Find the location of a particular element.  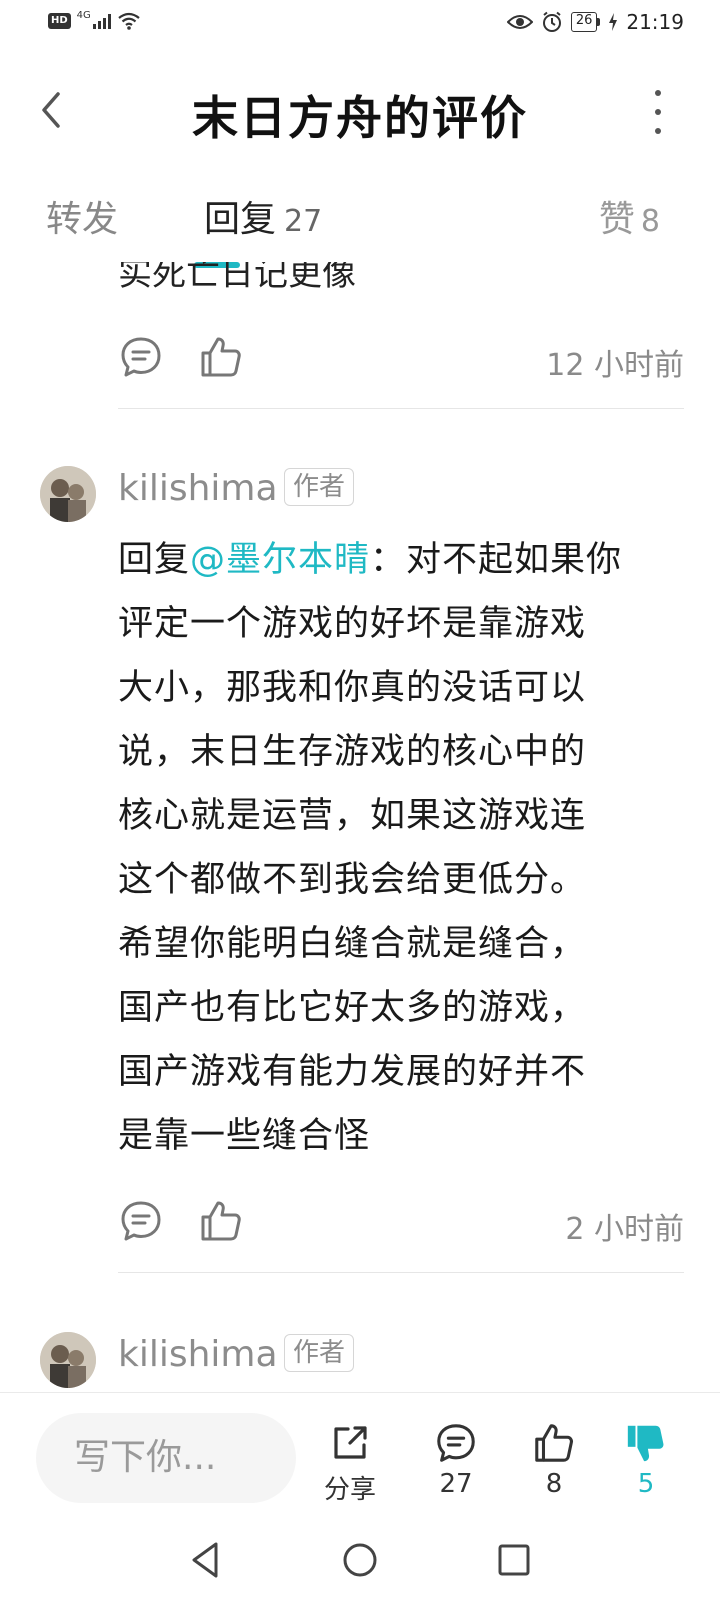

reply-line: 是靠一些缝合怪 is located at coordinates (244, 1136).